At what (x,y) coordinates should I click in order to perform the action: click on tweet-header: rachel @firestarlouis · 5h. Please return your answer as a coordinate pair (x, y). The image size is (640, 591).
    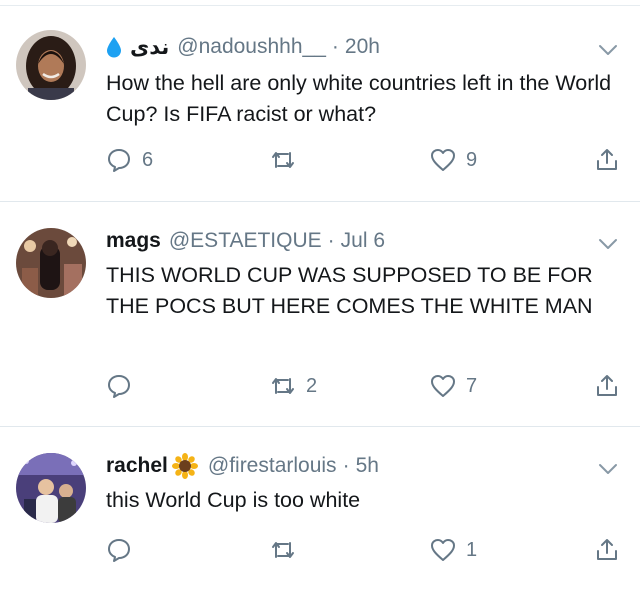
    Looking at the image, I should click on (242, 466).